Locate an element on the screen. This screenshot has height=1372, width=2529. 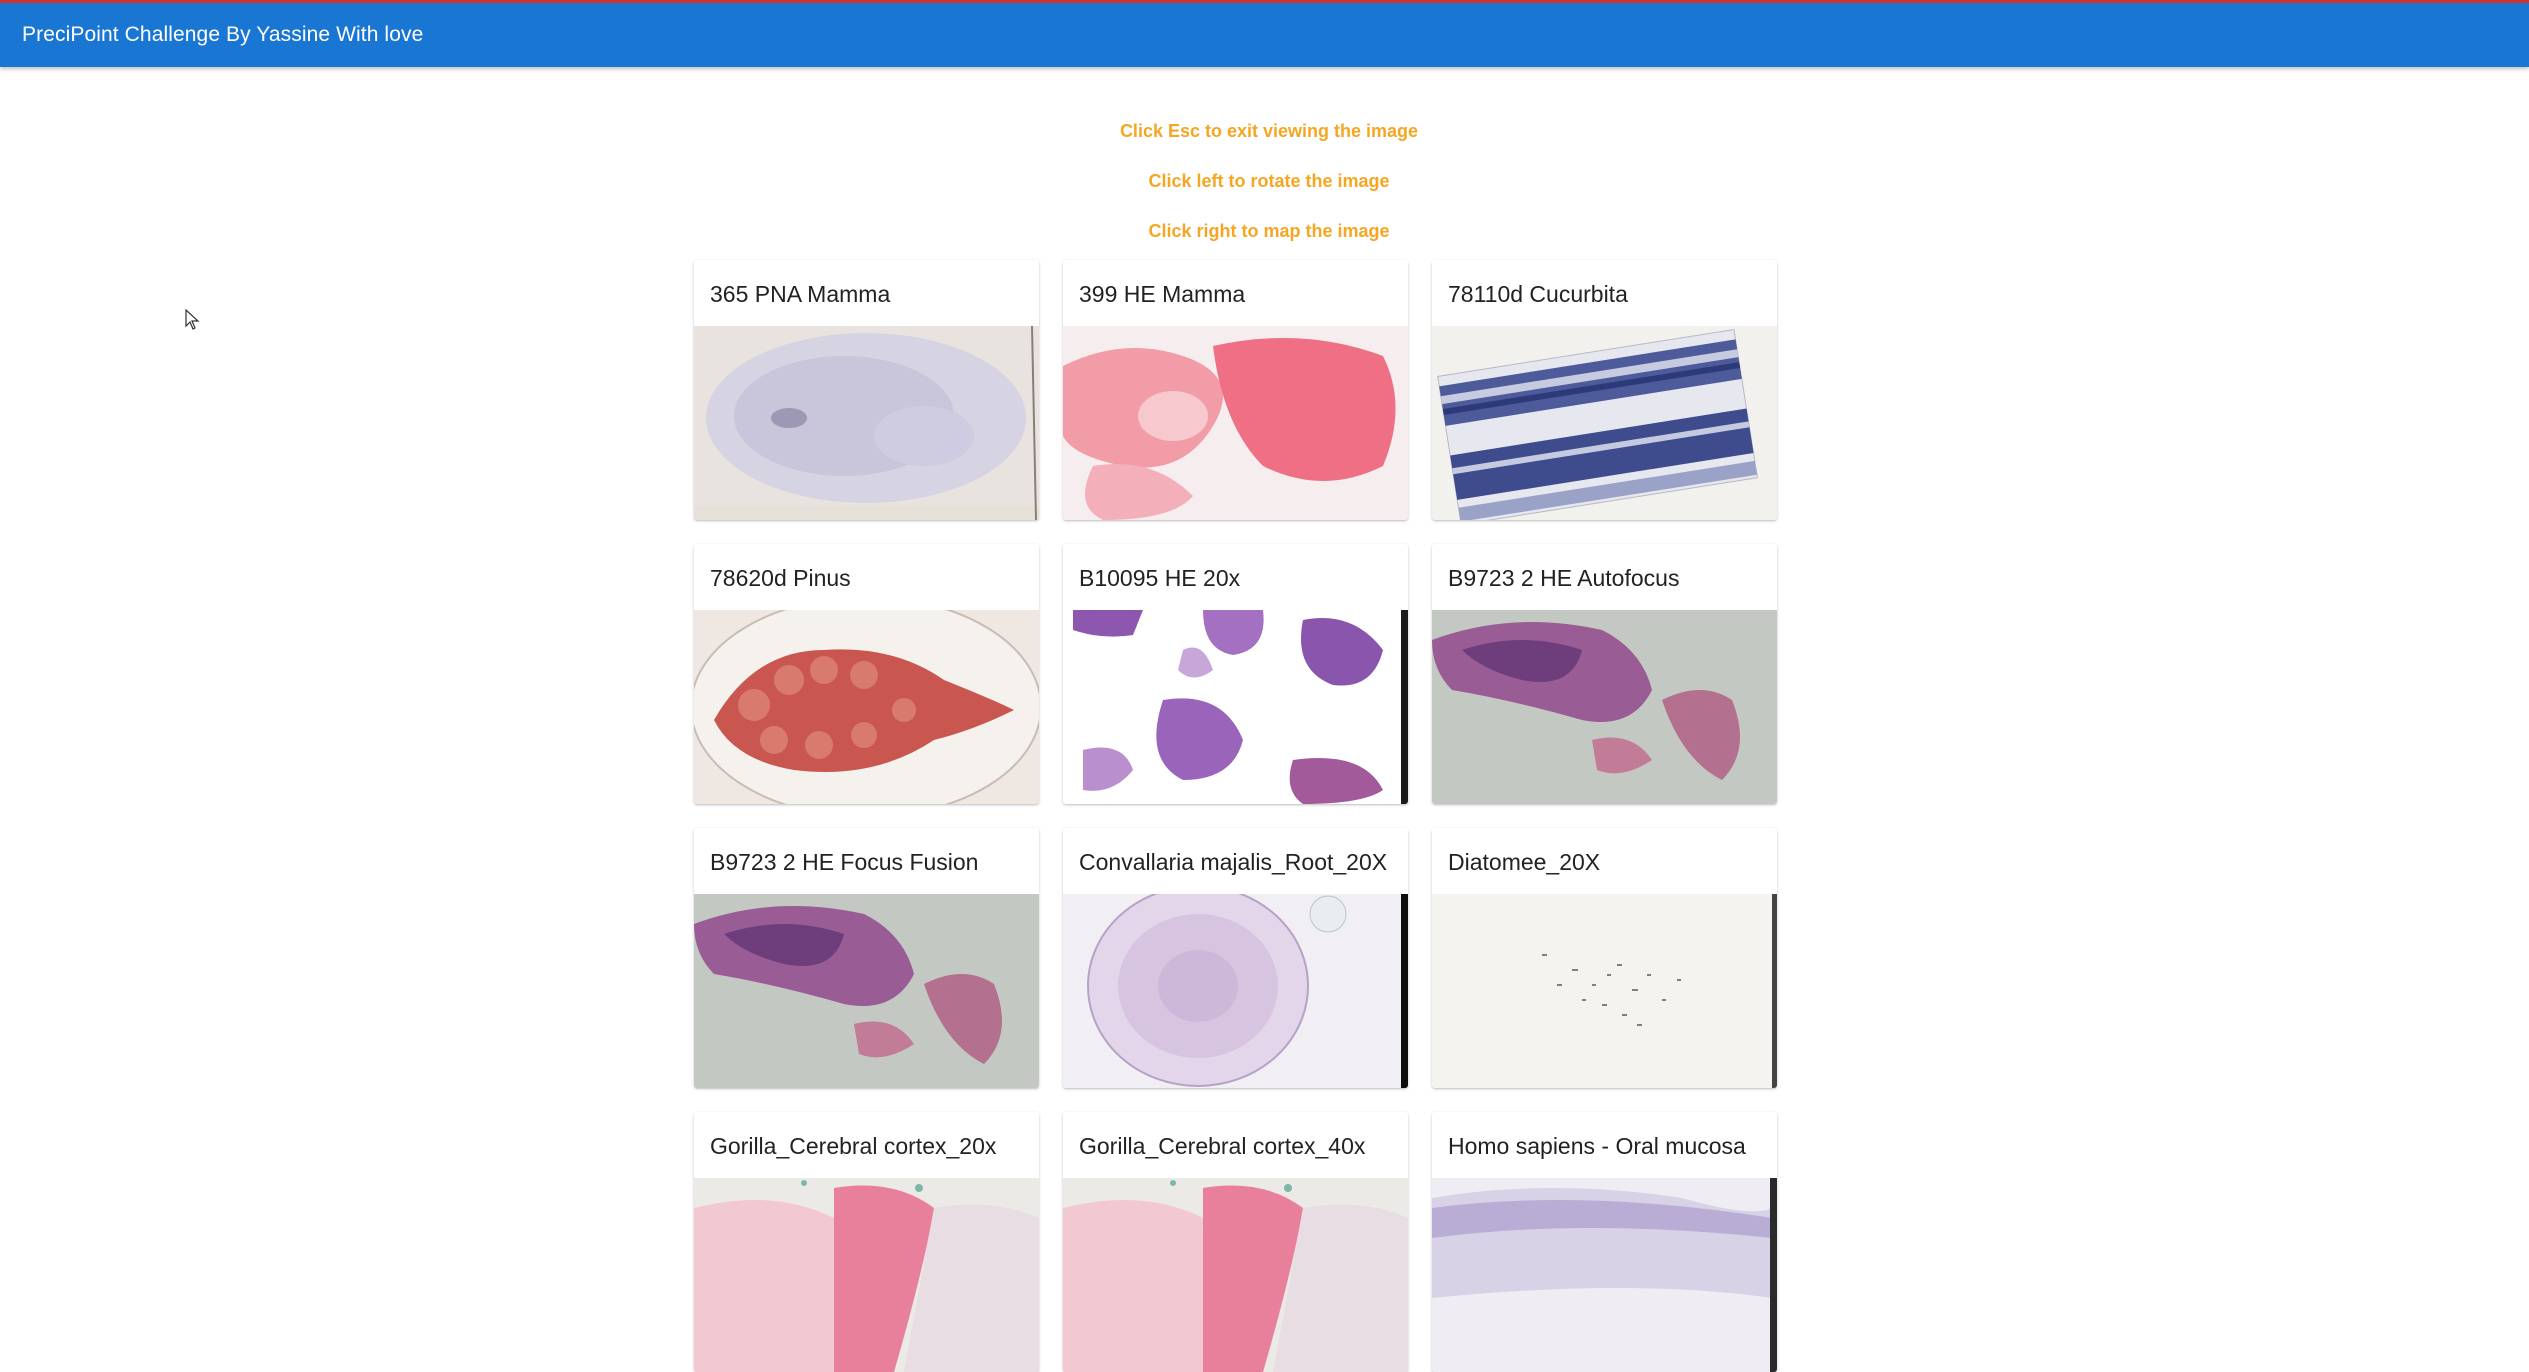
card-title: 78620d Pinus is located at coordinates (780, 578).